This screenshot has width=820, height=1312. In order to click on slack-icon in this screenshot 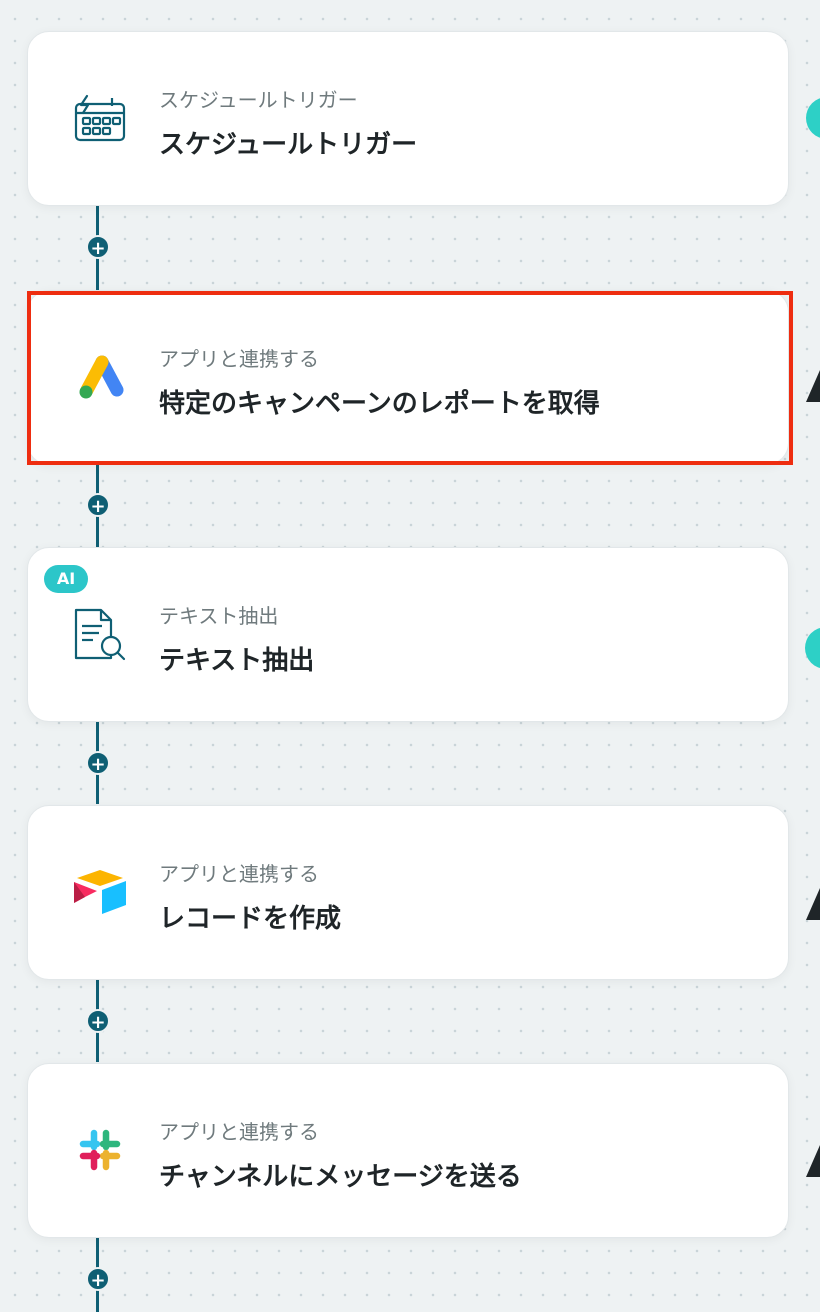, I will do `click(100, 1150)`.